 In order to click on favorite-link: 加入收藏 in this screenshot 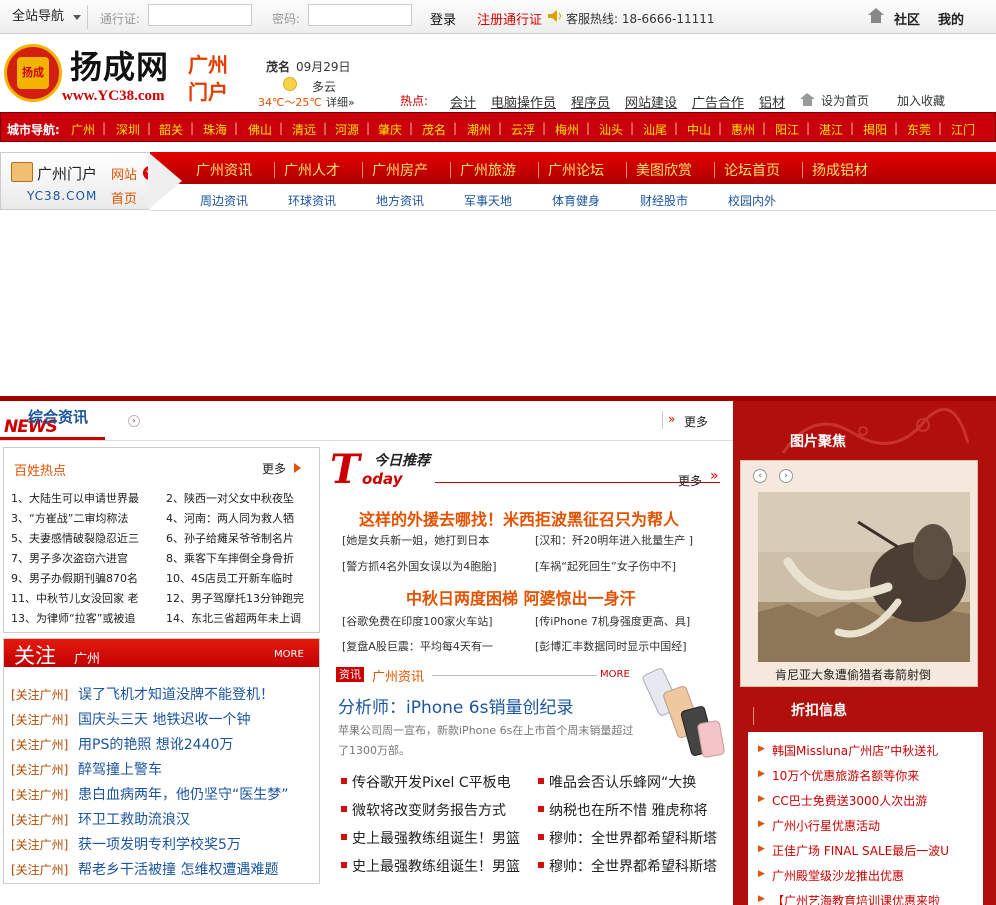, I will do `click(921, 100)`.